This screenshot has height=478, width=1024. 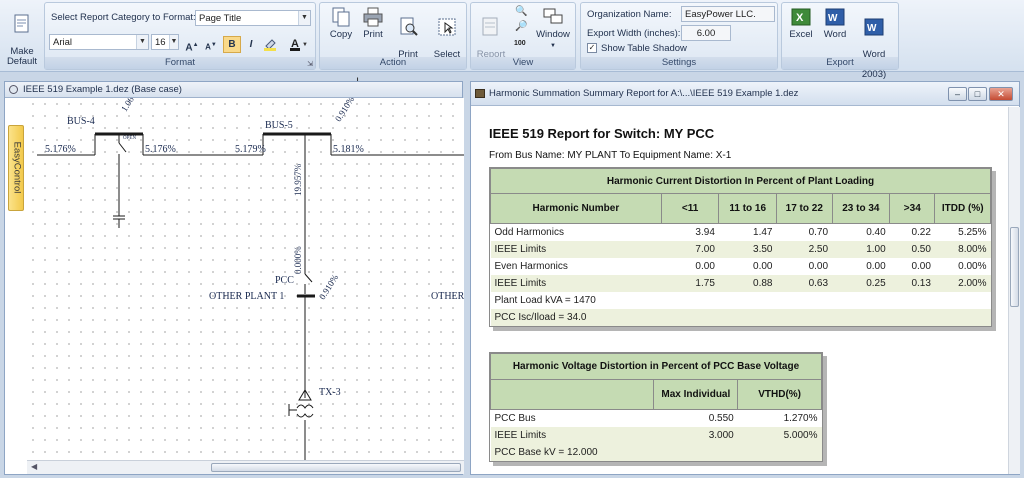 I want to click on size-select: 16 ▼, so click(x=165, y=42).